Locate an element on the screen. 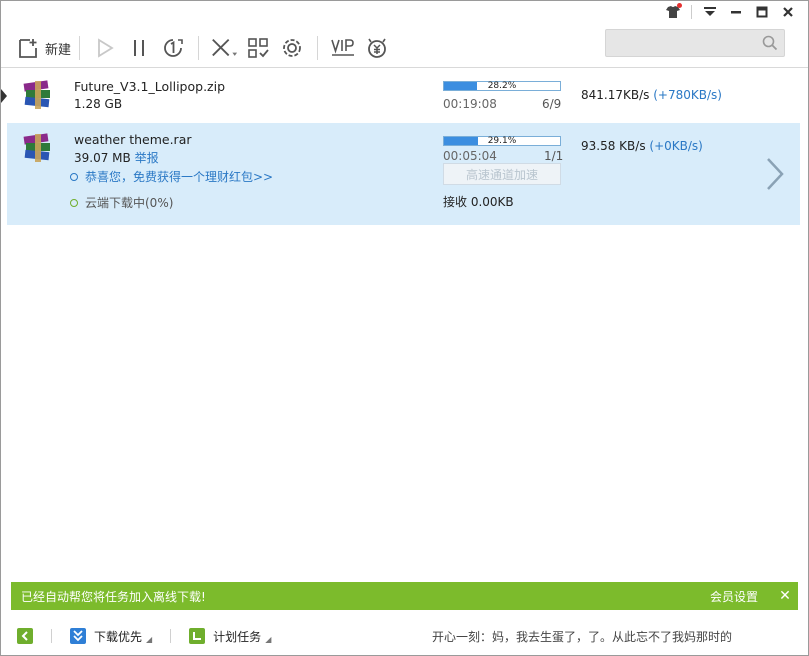  cloud-status: 云端下载中(0%) is located at coordinates (121, 202).